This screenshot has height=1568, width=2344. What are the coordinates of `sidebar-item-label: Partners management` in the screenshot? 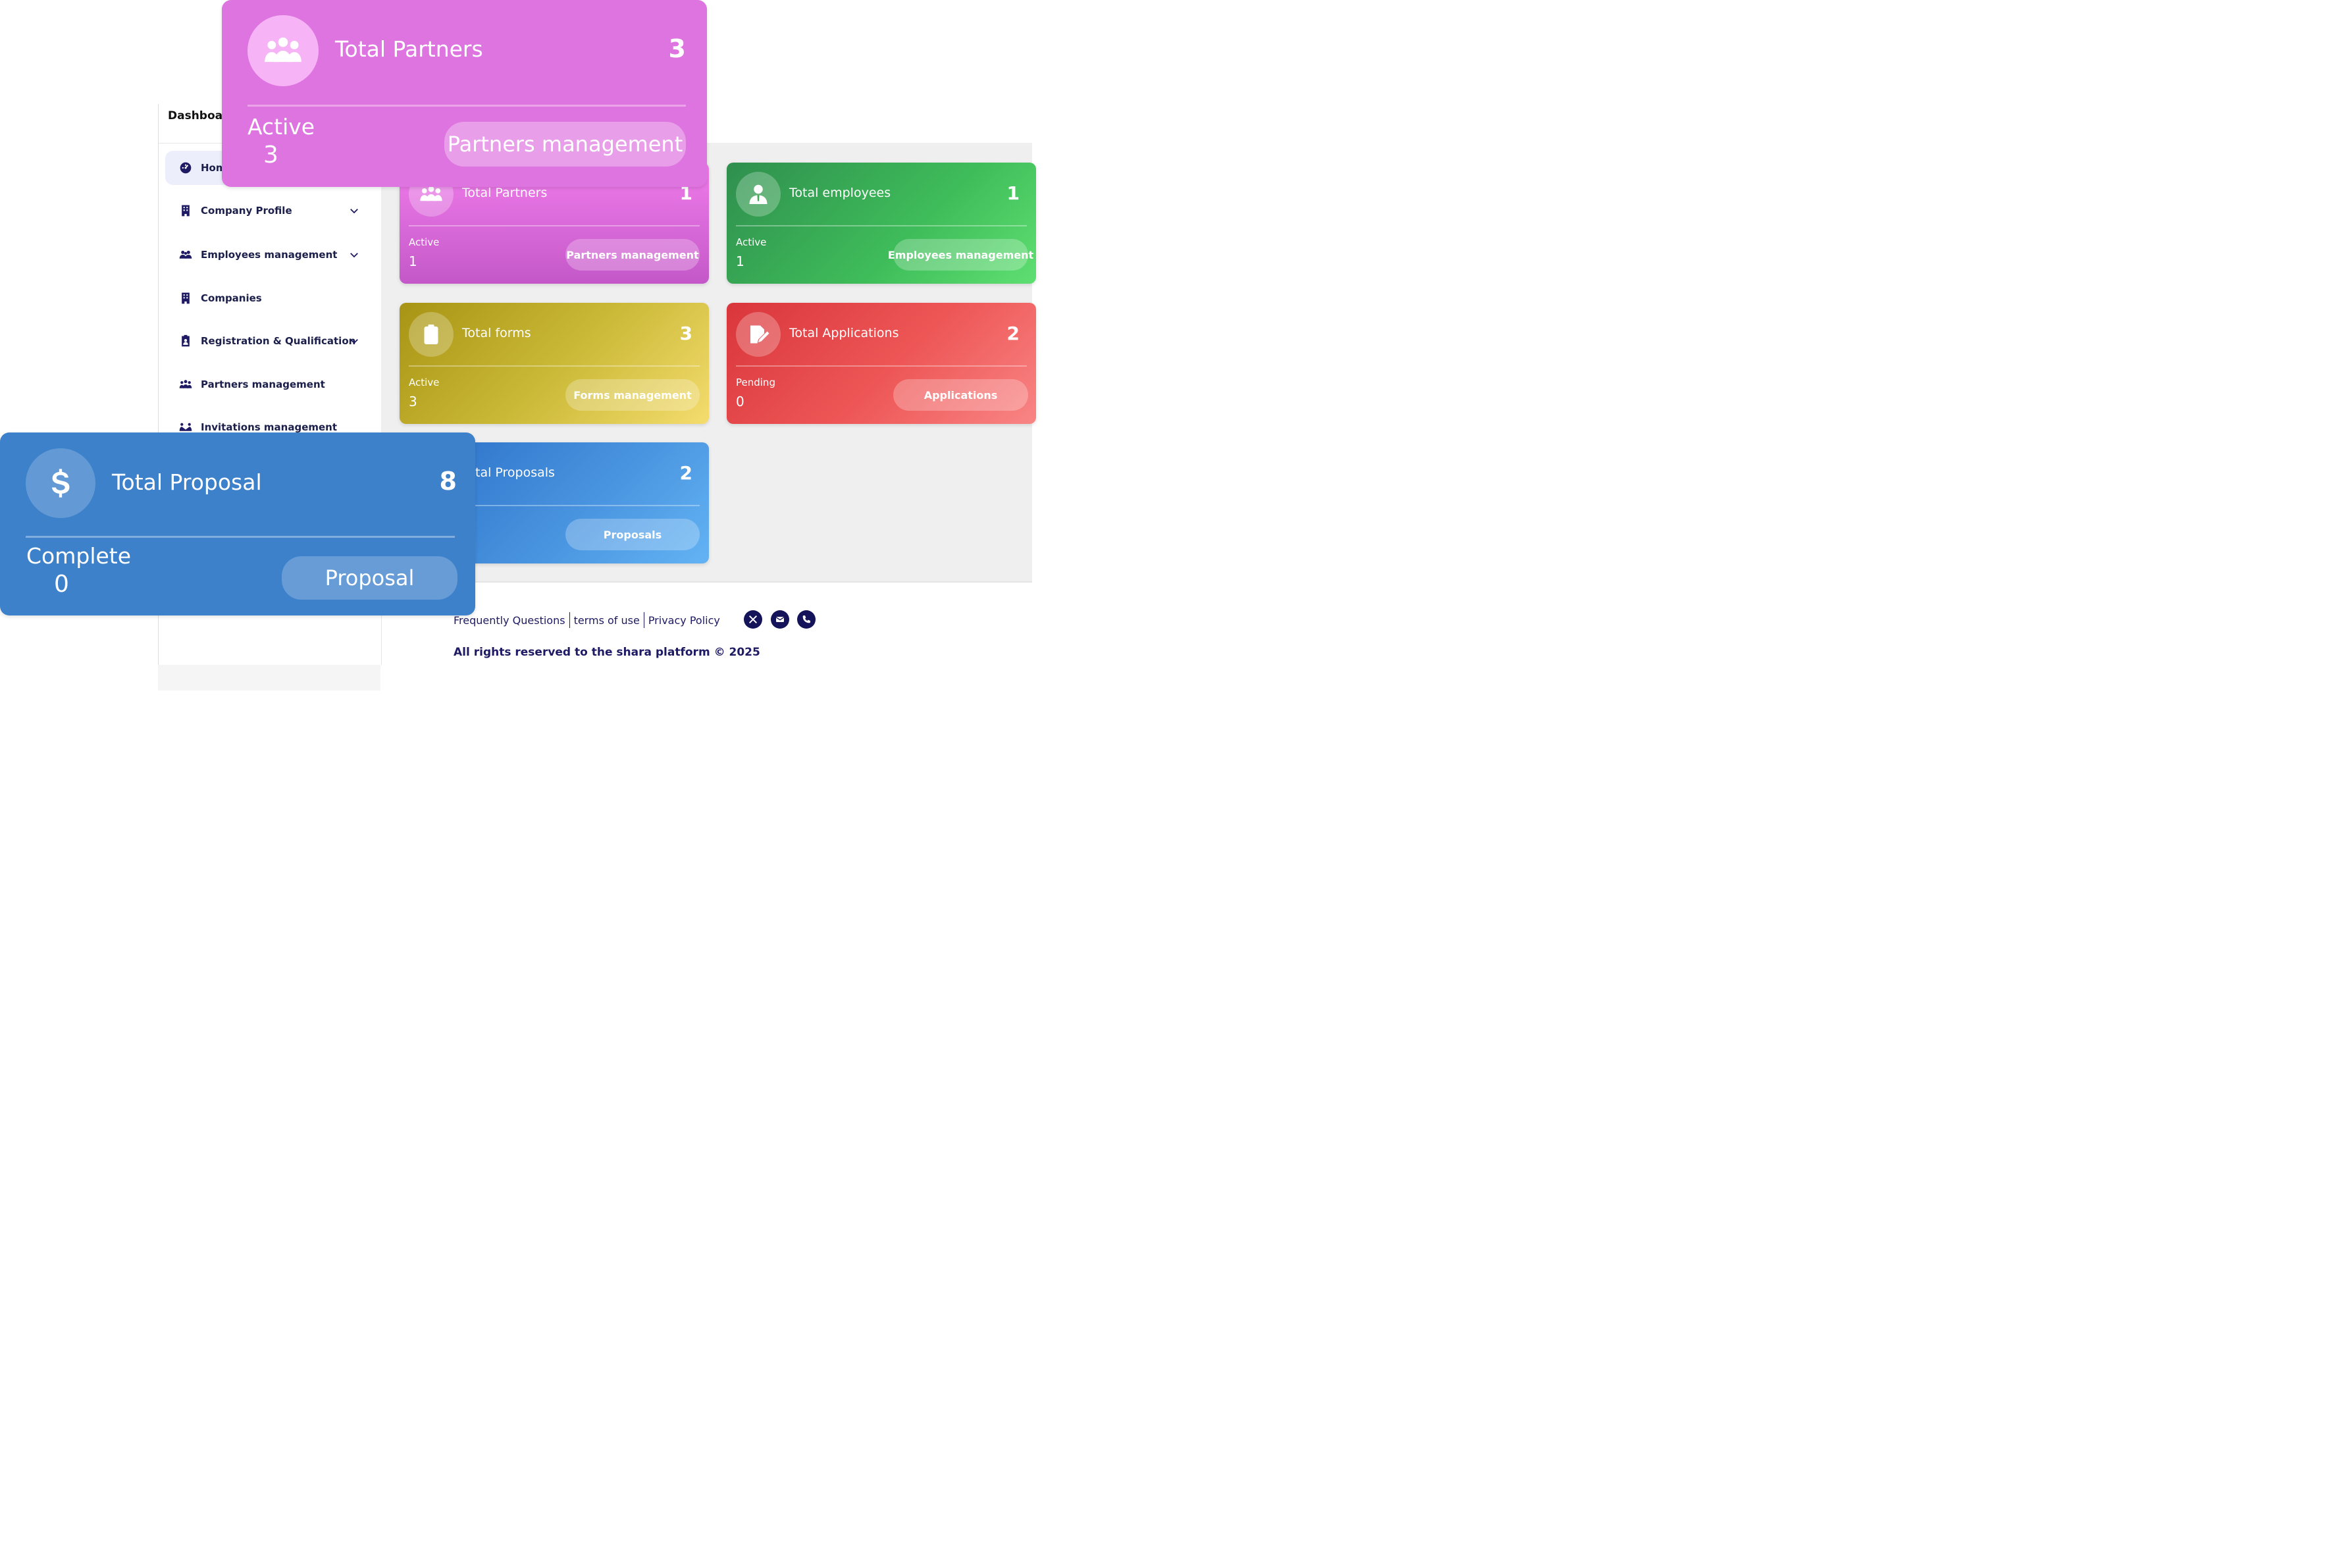 It's located at (263, 384).